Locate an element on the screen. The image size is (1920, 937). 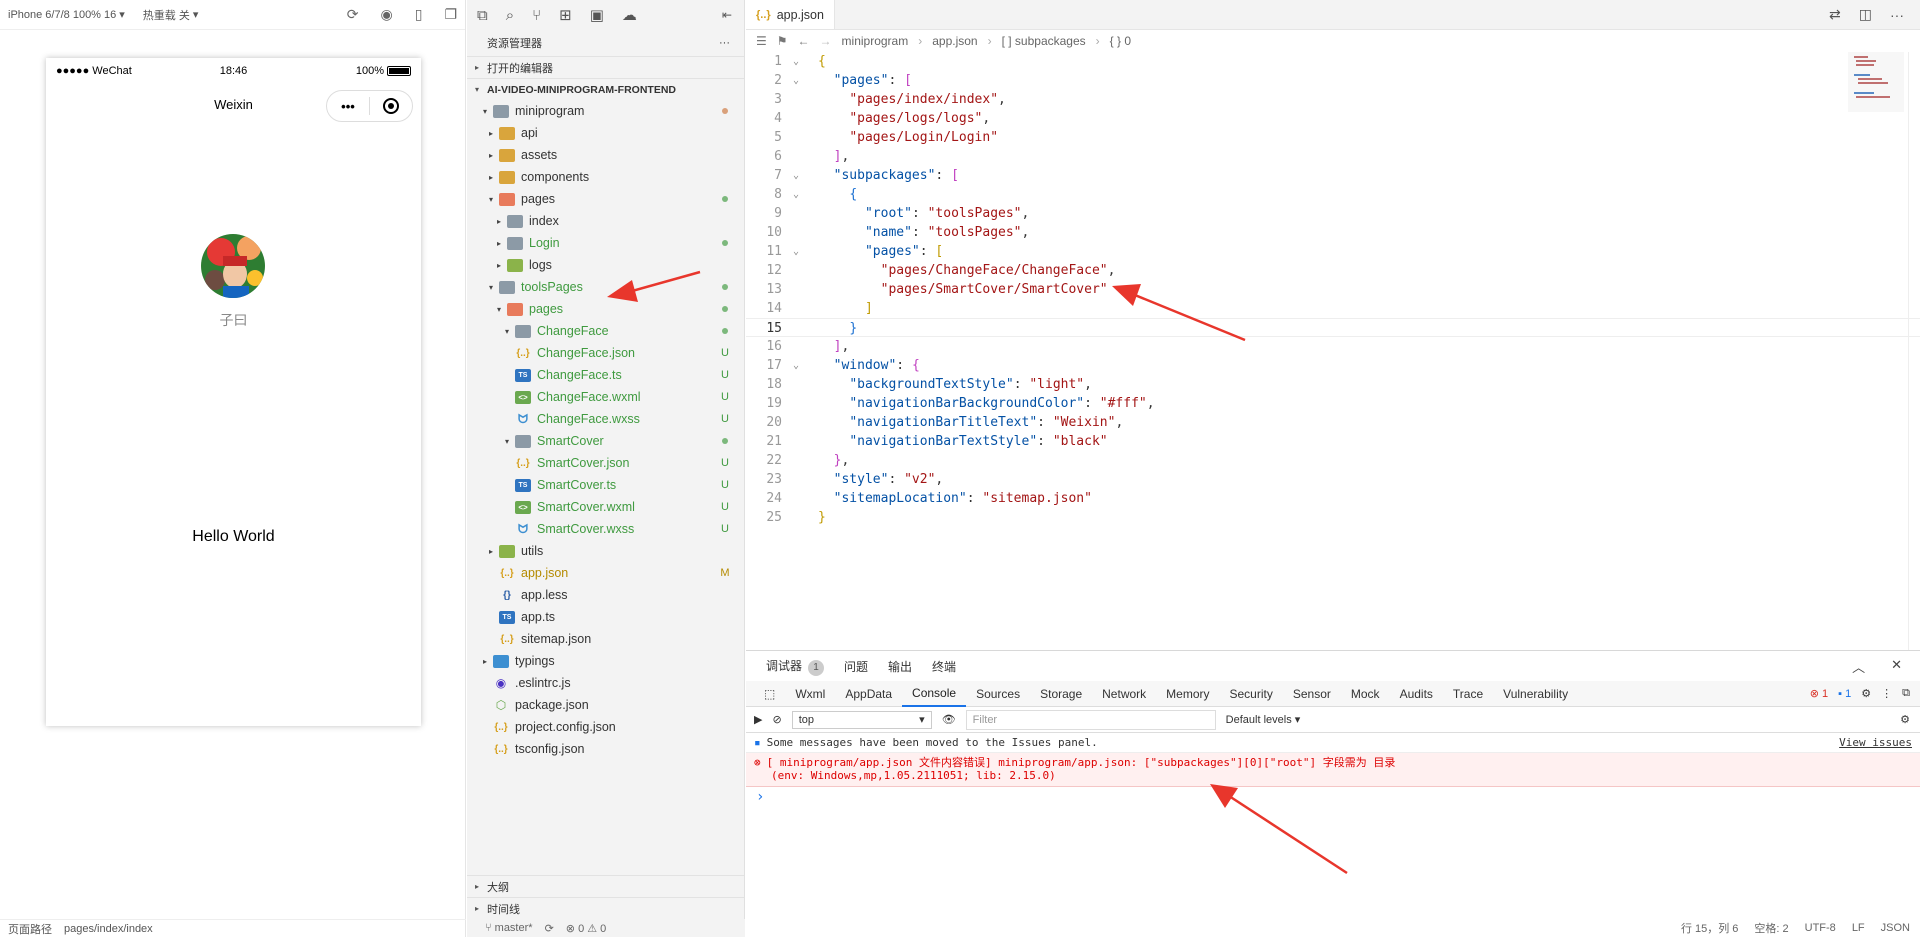
breadcrumb-item: miniprogram is located at coordinates (875, 41).